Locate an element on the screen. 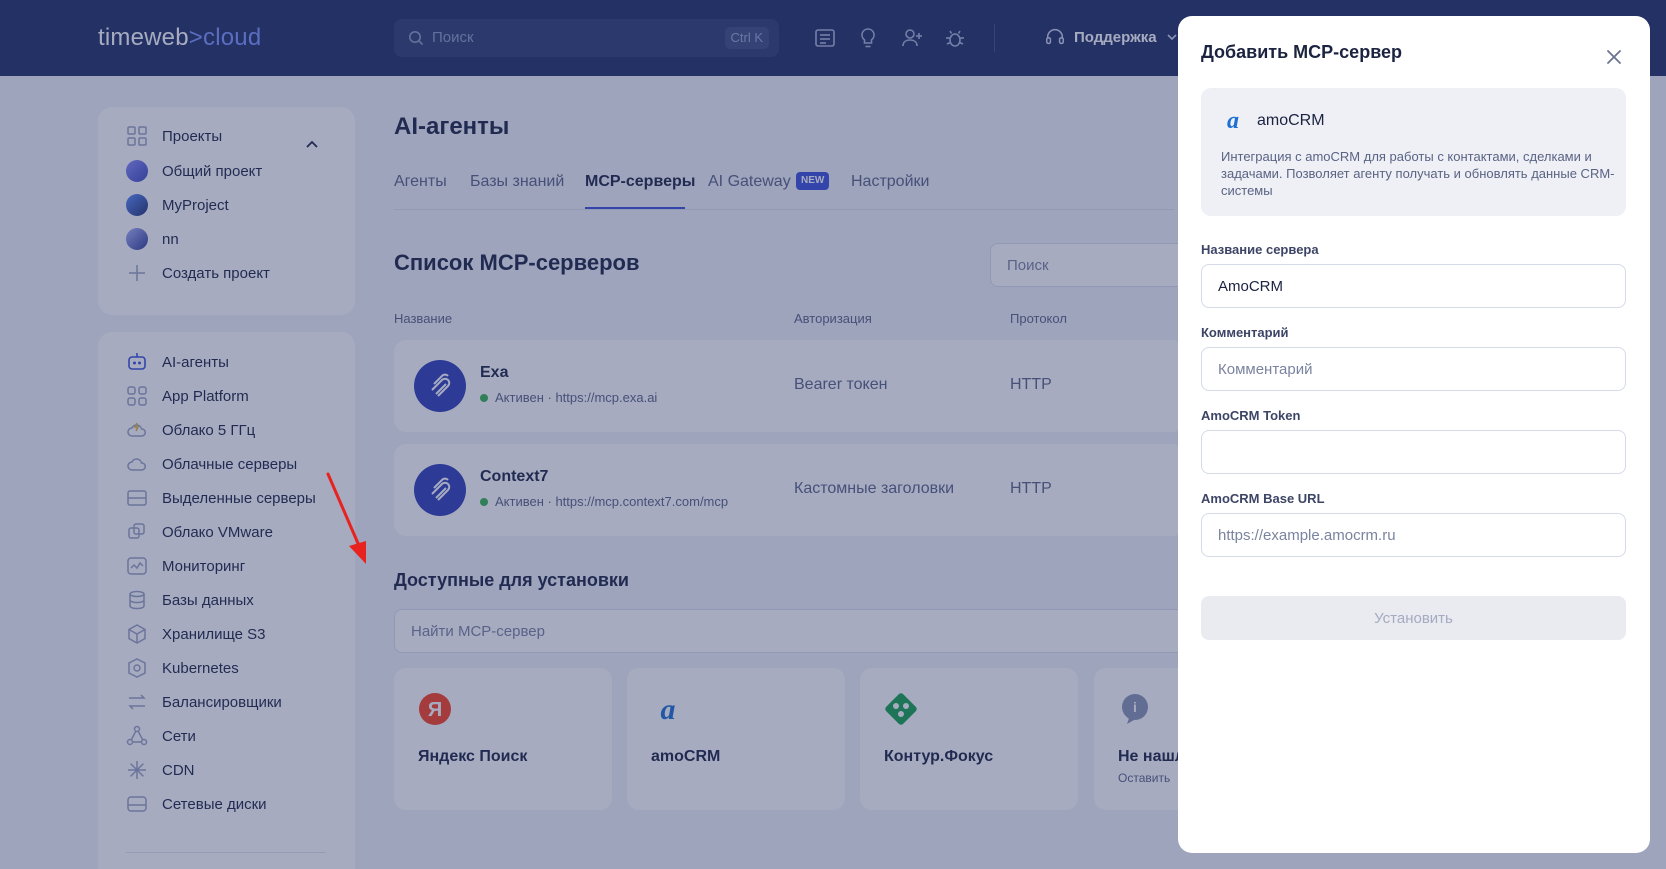  annotation-arrow-icon is located at coordinates (346, 518).